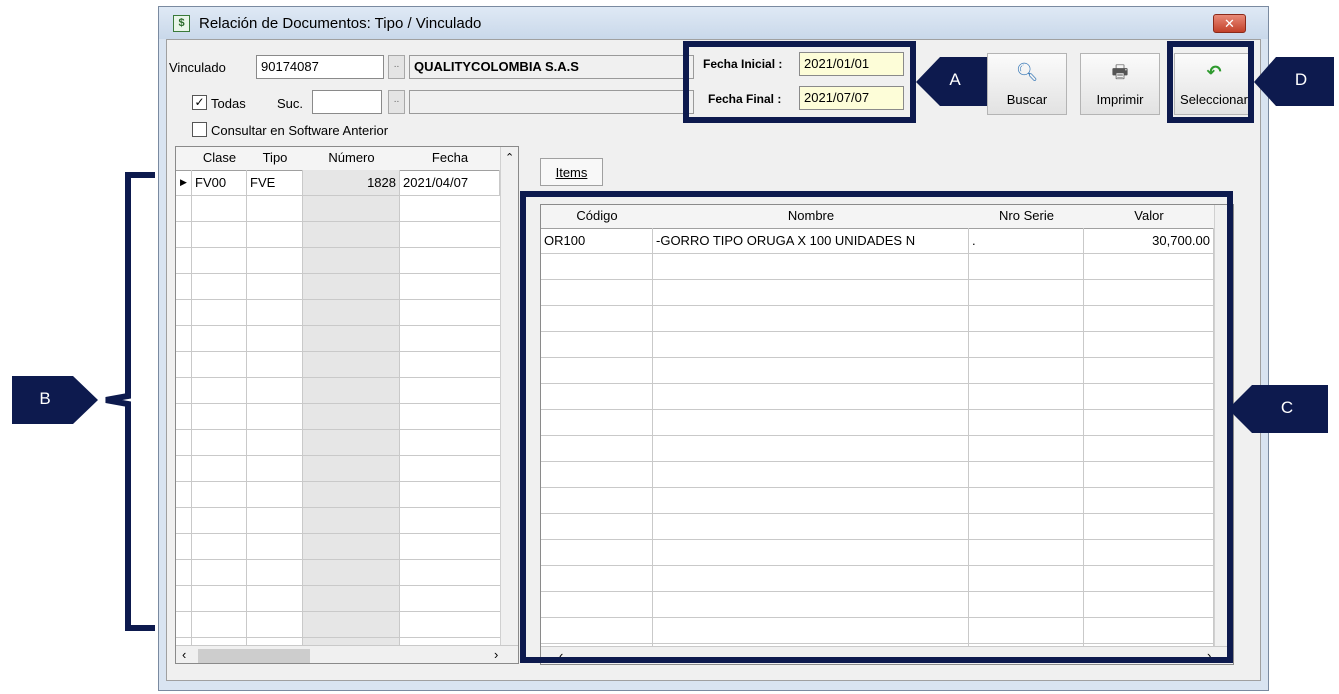 This screenshot has height=694, width=1339. What do you see at coordinates (1301, 80) in the screenshot?
I see `callout-d-label: D` at bounding box center [1301, 80].